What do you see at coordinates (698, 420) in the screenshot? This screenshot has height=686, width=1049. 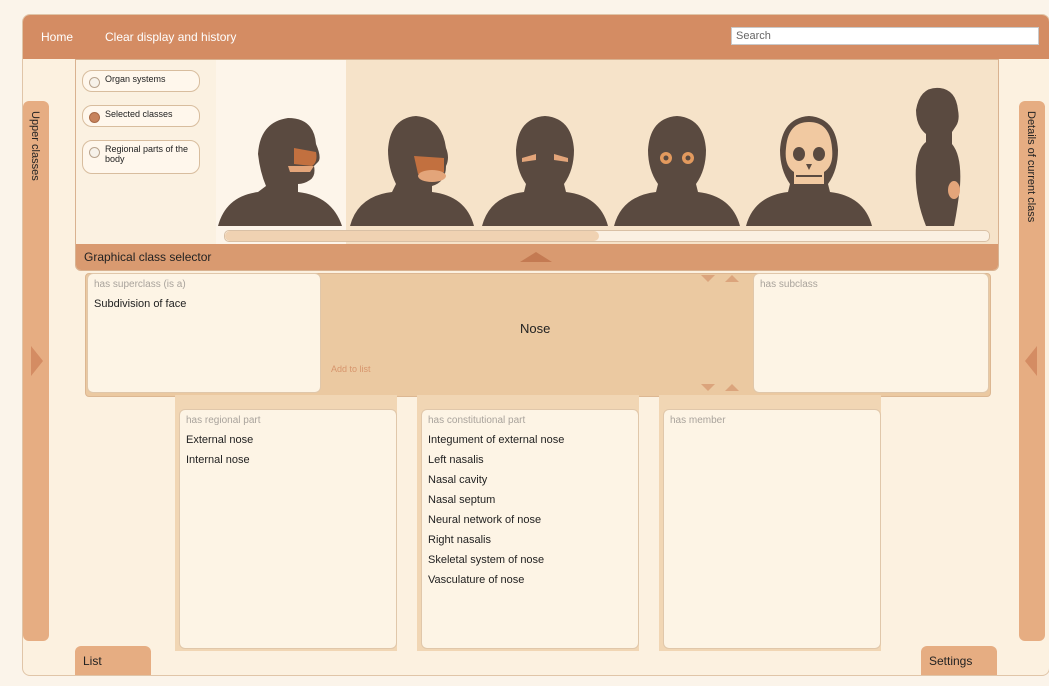 I see `member-header: has member` at bounding box center [698, 420].